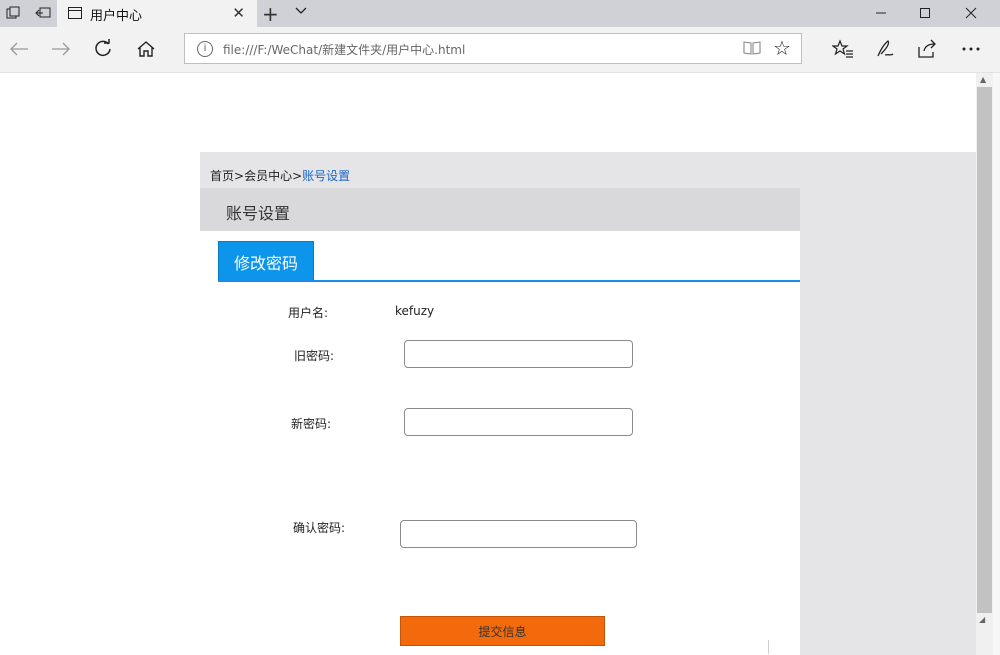  What do you see at coordinates (13, 13) in the screenshot?
I see `tab-manager-icon` at bounding box center [13, 13].